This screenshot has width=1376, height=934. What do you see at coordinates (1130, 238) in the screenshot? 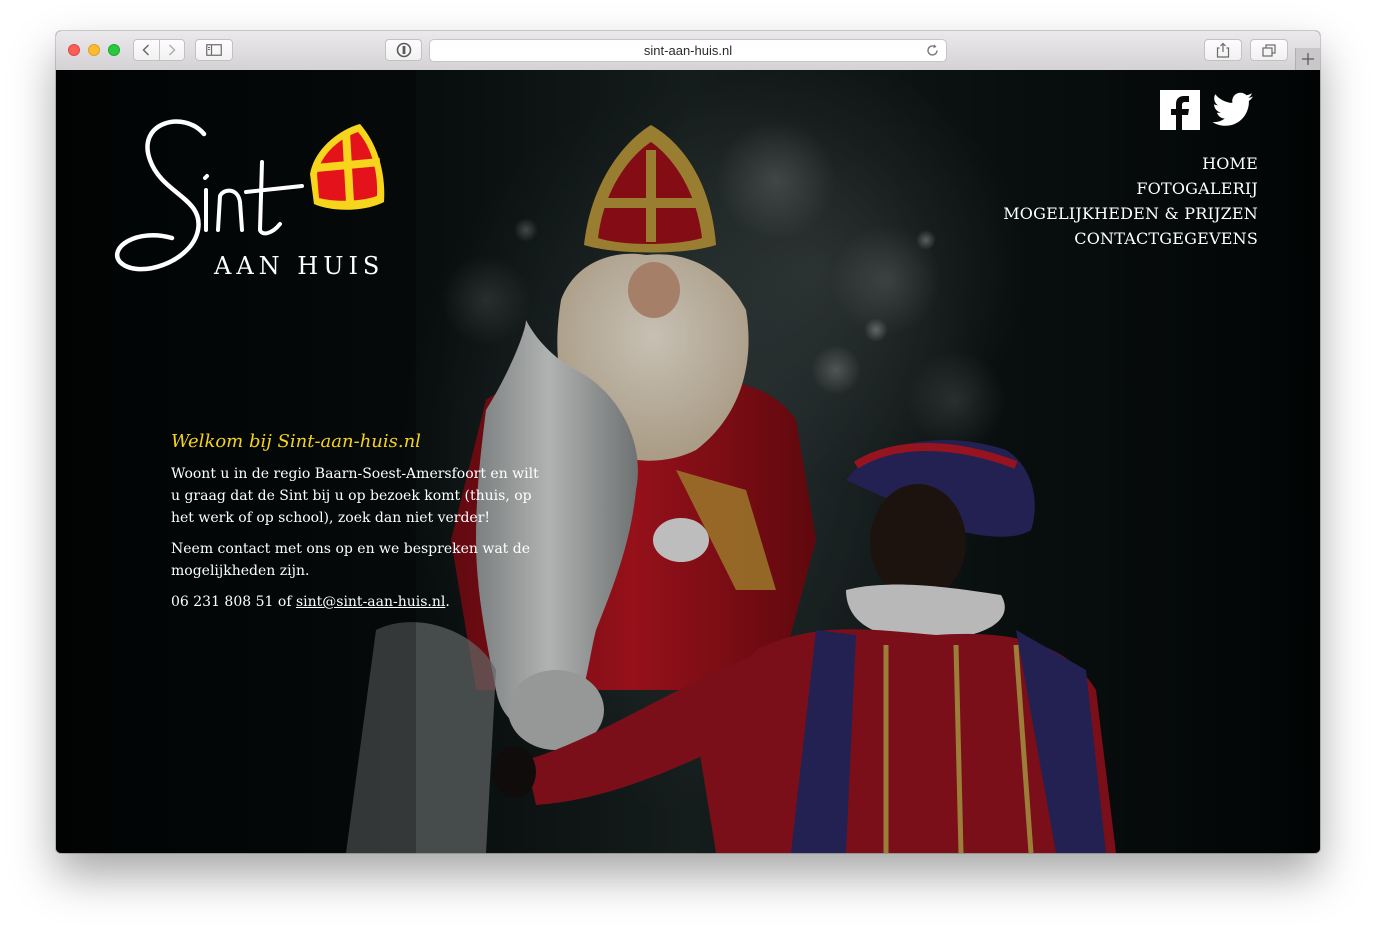
I see `nav-item-contactgegevens: CONTACTGEGEVENS` at bounding box center [1130, 238].